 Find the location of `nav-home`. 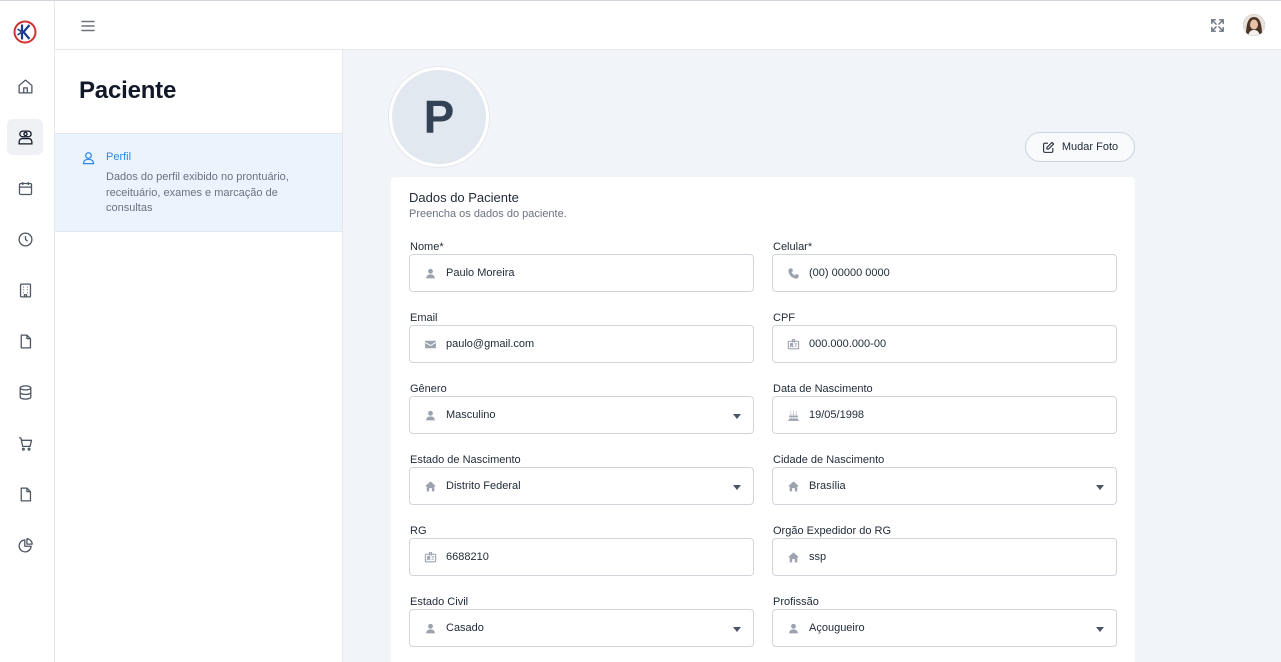

nav-home is located at coordinates (25, 86).